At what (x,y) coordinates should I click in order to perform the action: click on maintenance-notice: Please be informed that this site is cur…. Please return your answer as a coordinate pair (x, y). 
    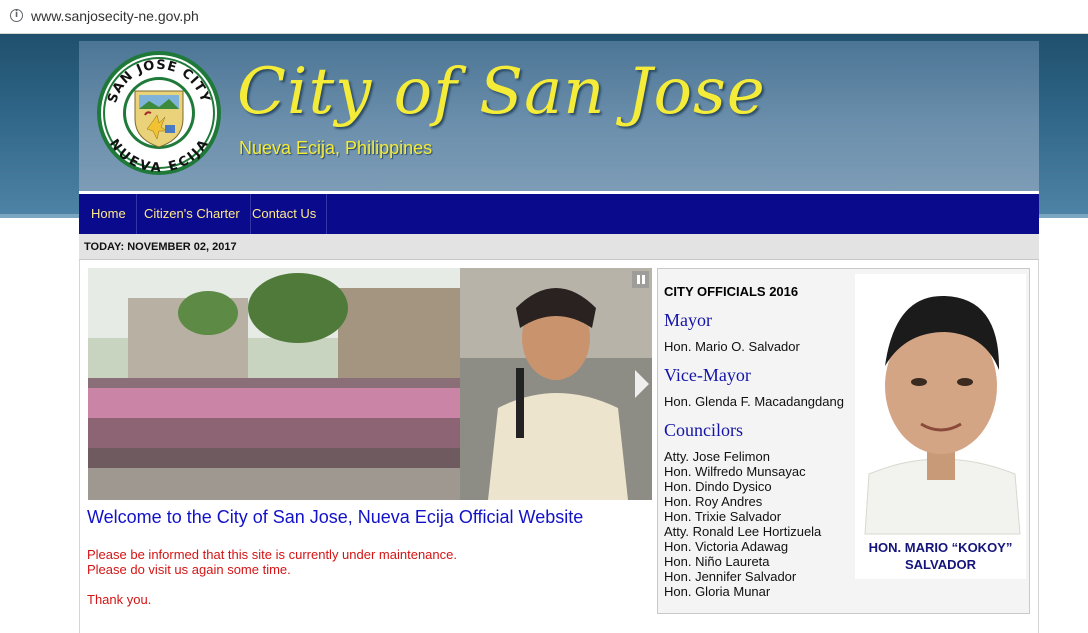
    Looking at the image, I should click on (272, 562).